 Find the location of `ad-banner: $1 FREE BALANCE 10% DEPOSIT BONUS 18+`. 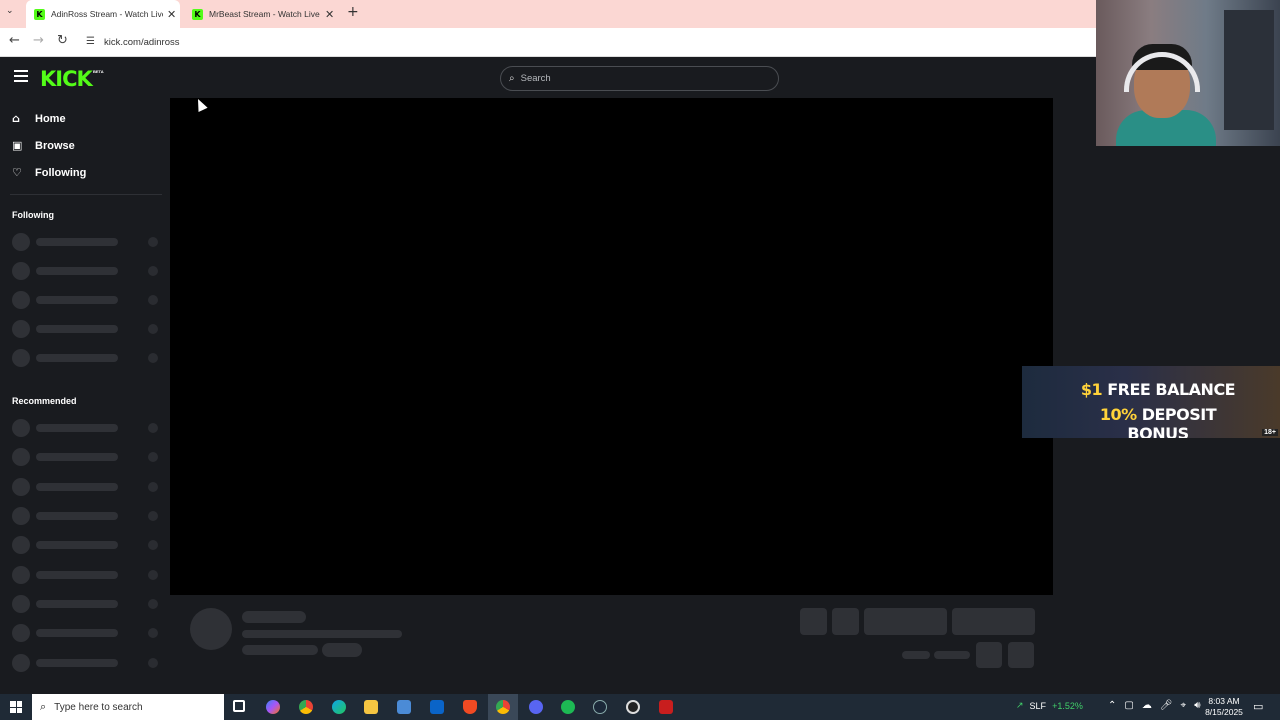

ad-banner: $1 FREE BALANCE 10% DEPOSIT BONUS 18+ is located at coordinates (1151, 402).